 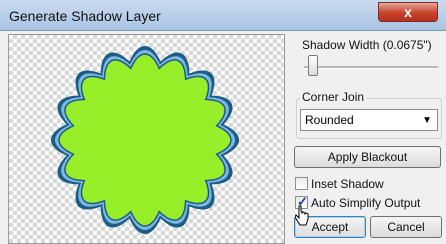 I want to click on mouse-pointer-icon, so click(x=302, y=215).